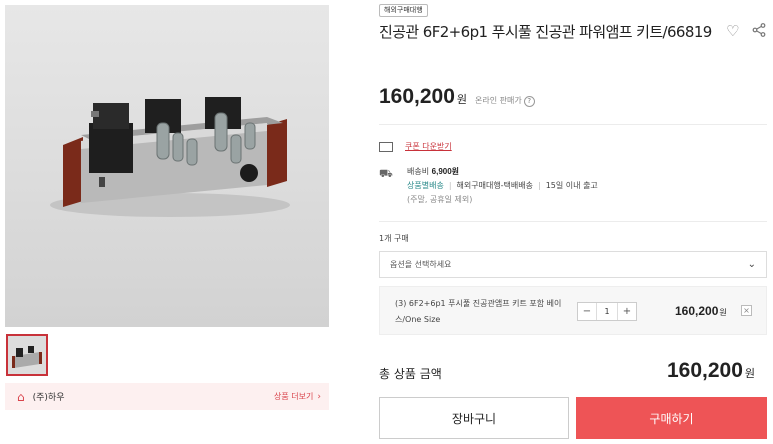 The image size is (773, 444). I want to click on quantity-label: 1개 구매, so click(394, 238).